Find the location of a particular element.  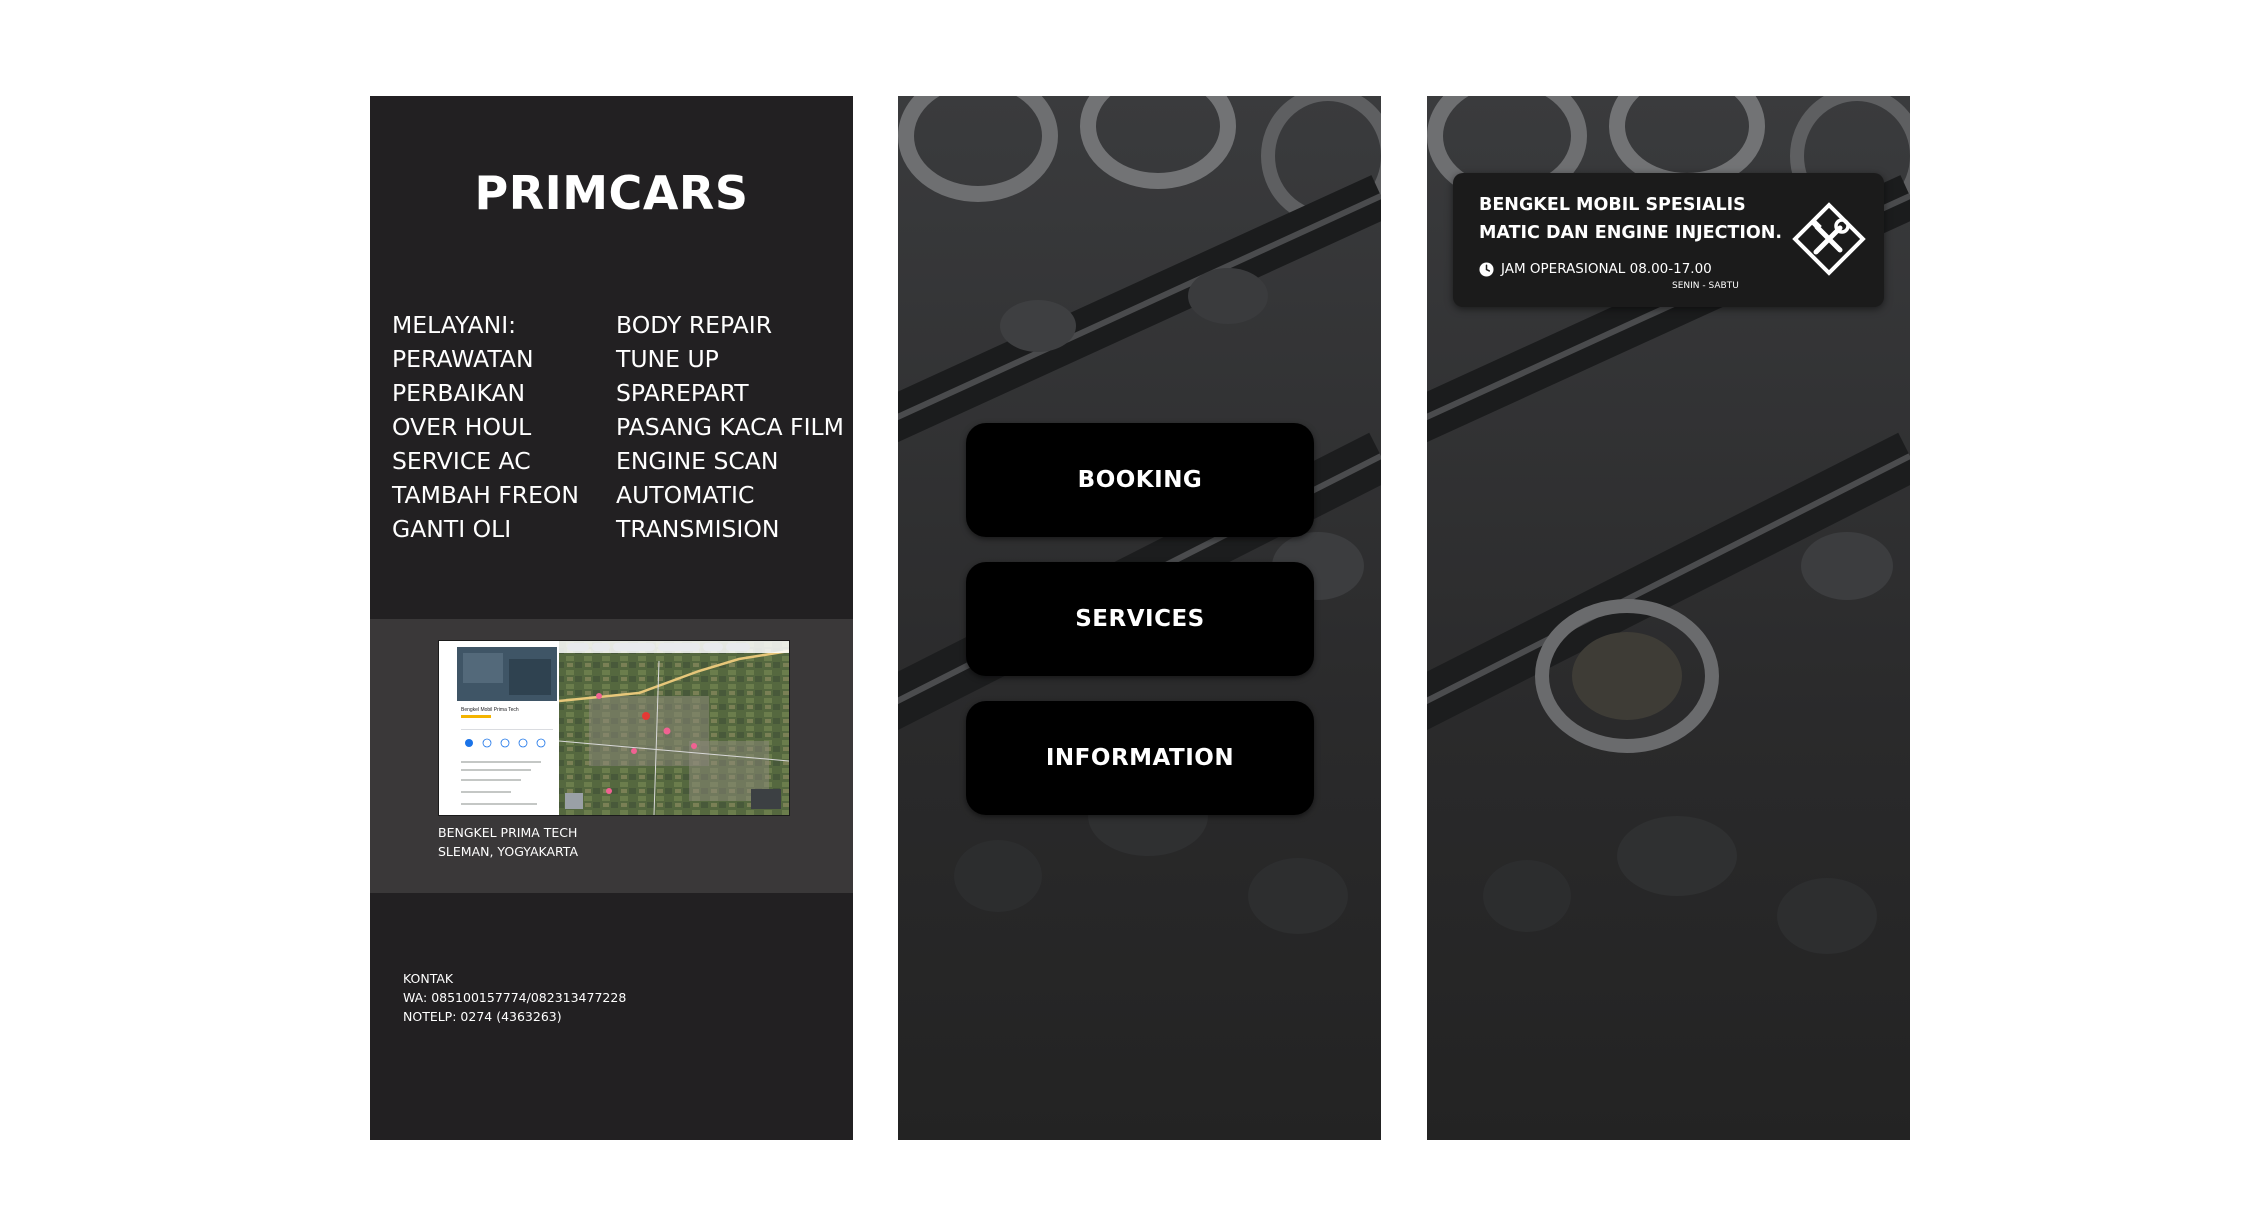

service-item: OVER HOUL is located at coordinates (462, 427).